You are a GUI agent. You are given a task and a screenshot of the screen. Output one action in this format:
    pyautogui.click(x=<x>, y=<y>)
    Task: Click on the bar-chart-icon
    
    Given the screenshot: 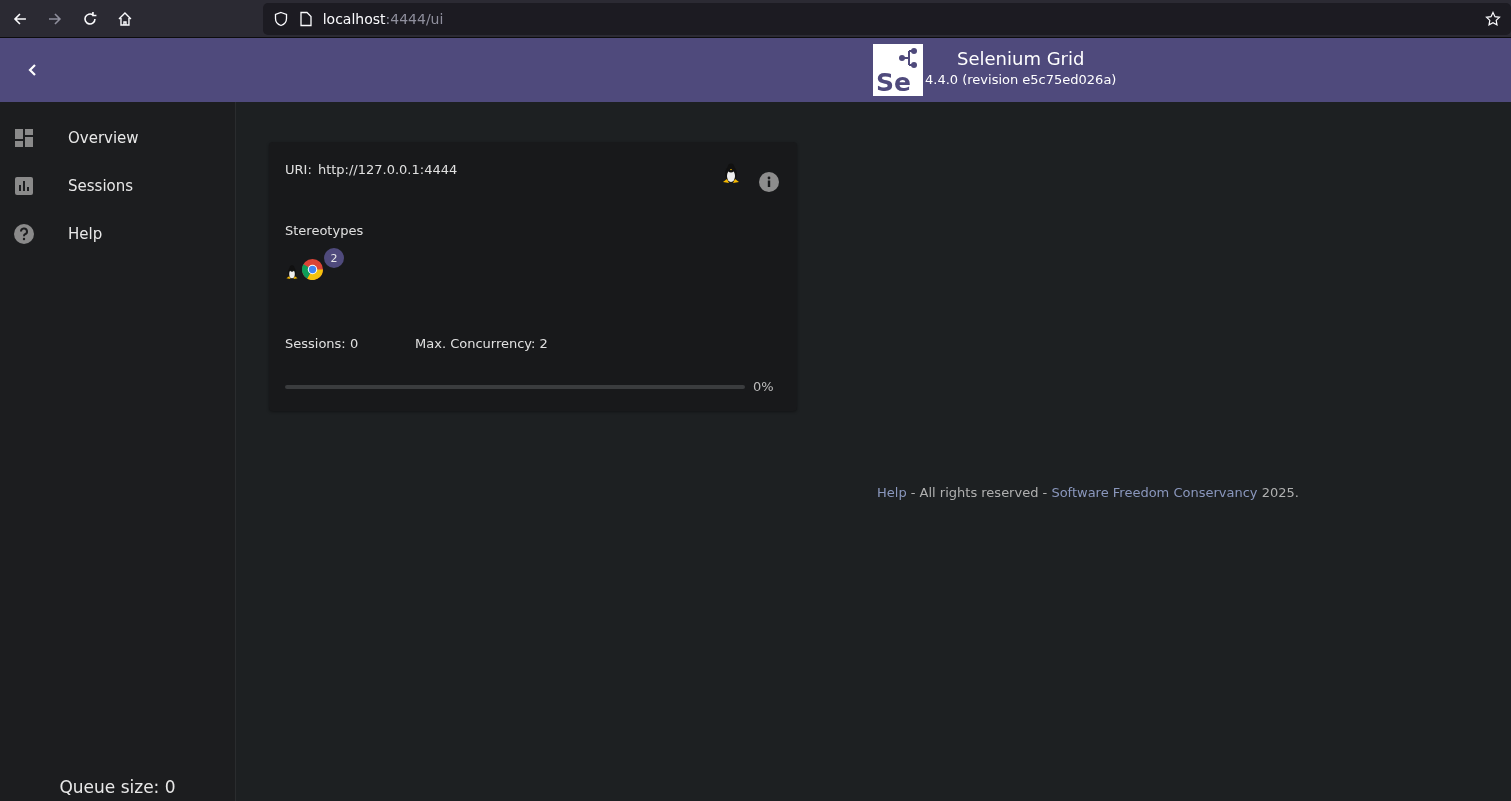 What is the action you would take?
    pyautogui.click(x=24, y=186)
    